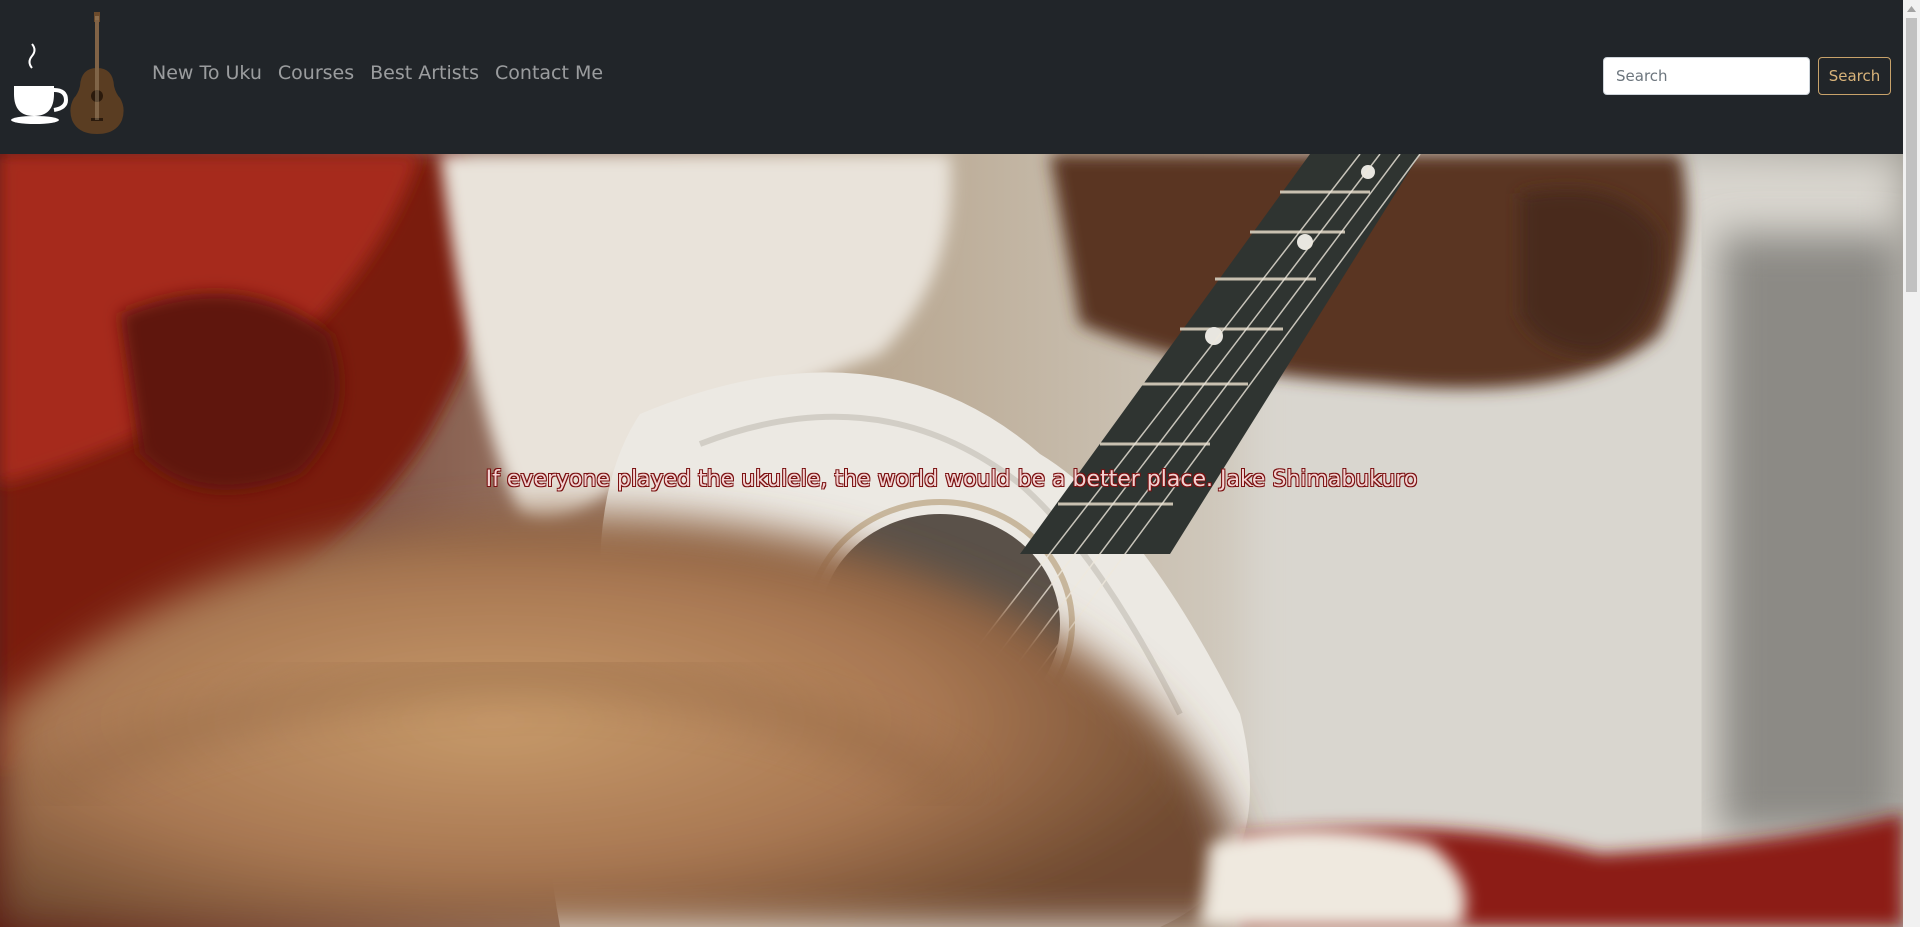  I want to click on scrollbar-thumb, so click(1911, 155).